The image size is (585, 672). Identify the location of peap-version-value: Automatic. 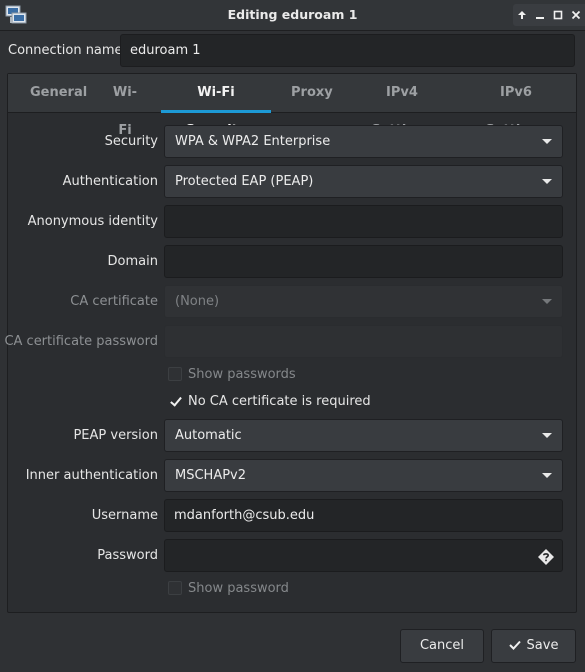
(208, 435).